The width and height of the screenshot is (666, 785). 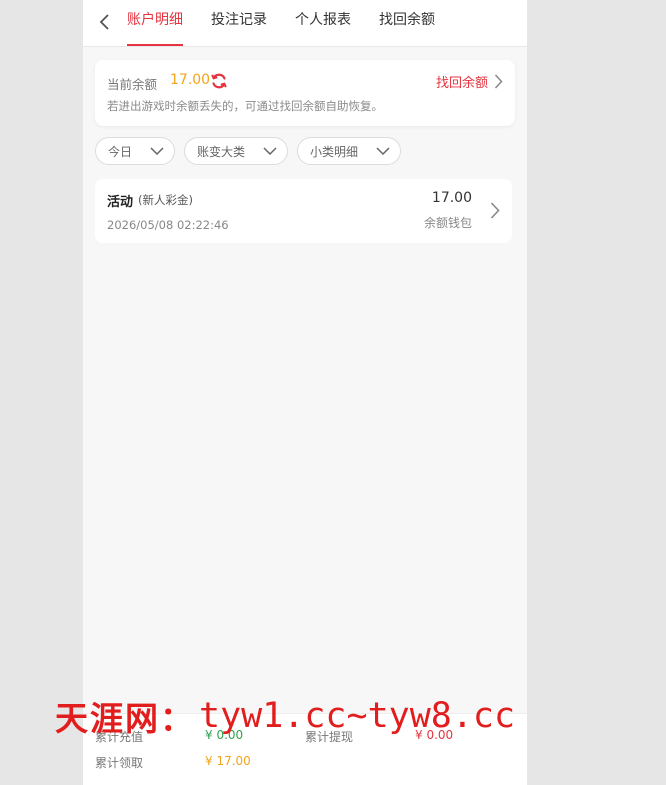 What do you see at coordinates (305, 93) in the screenshot?
I see `balance-card: 当前余额 17.00 找回余额 若进出游戏时余额丢失的，可通过找回余额自助恢复。` at bounding box center [305, 93].